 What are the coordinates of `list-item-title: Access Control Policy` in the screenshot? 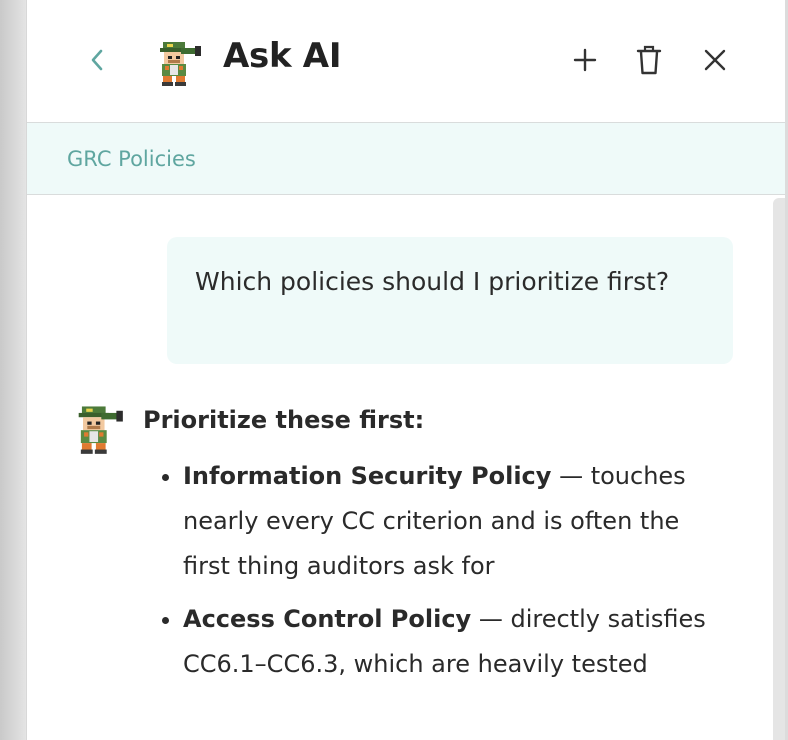 It's located at (327, 619).